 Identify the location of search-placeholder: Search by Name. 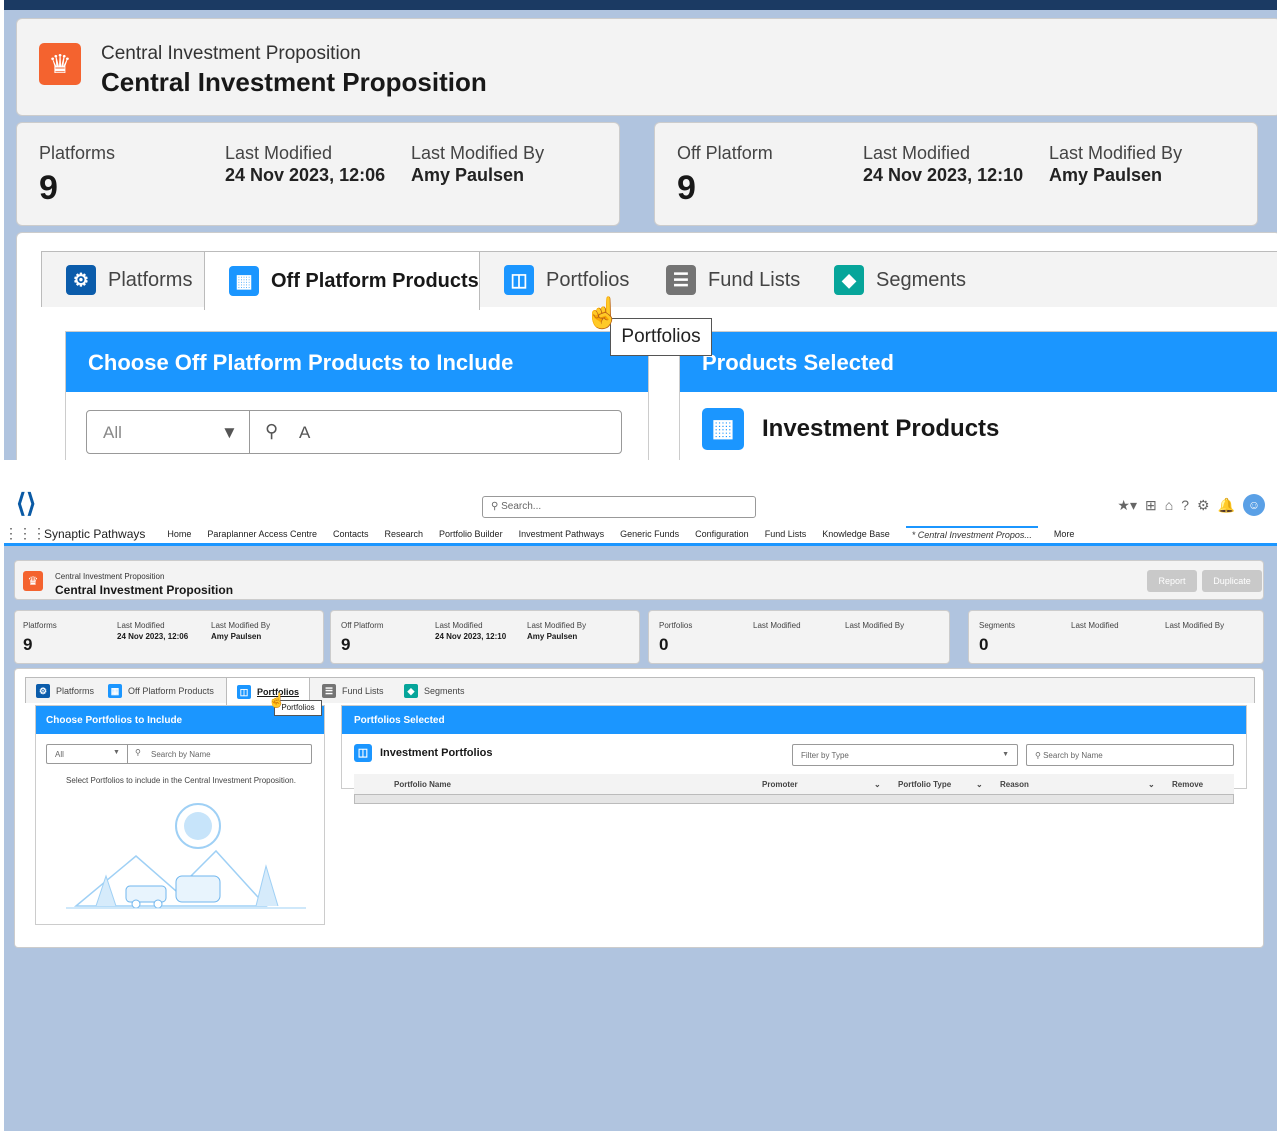
(1073, 755).